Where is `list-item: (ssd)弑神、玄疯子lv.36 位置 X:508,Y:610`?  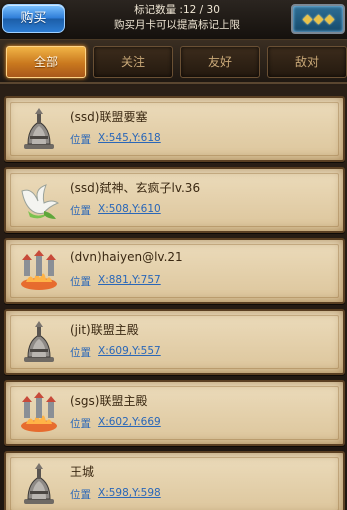
list-item: (ssd)弑神、玄疯子lv.36 位置 X:508,Y:610 is located at coordinates (174, 200).